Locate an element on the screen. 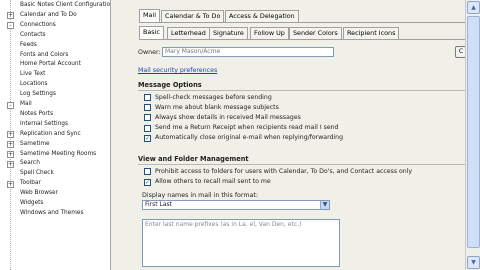 The image size is (480, 270). option-label: Spell-check messages before sending is located at coordinates (213, 97).